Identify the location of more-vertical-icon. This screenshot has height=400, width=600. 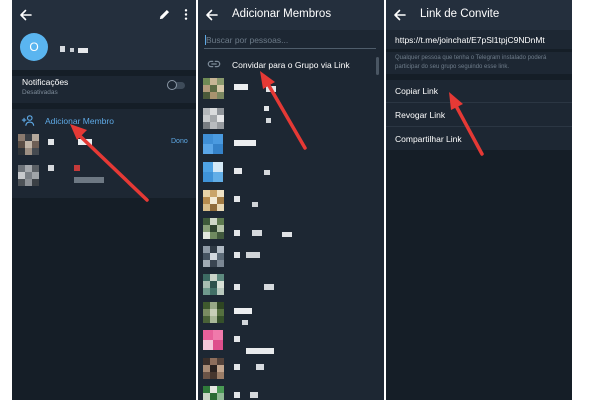
(186, 14).